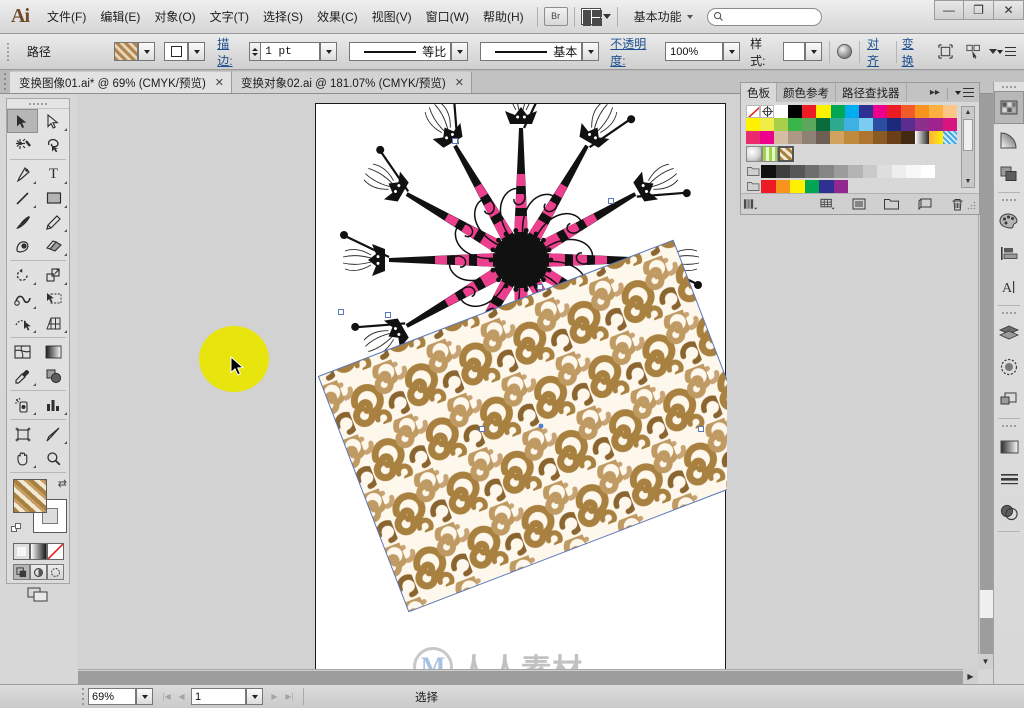 The width and height of the screenshot is (1024, 708). What do you see at coordinates (945, 52) in the screenshot?
I see `isolate-icon` at bounding box center [945, 52].